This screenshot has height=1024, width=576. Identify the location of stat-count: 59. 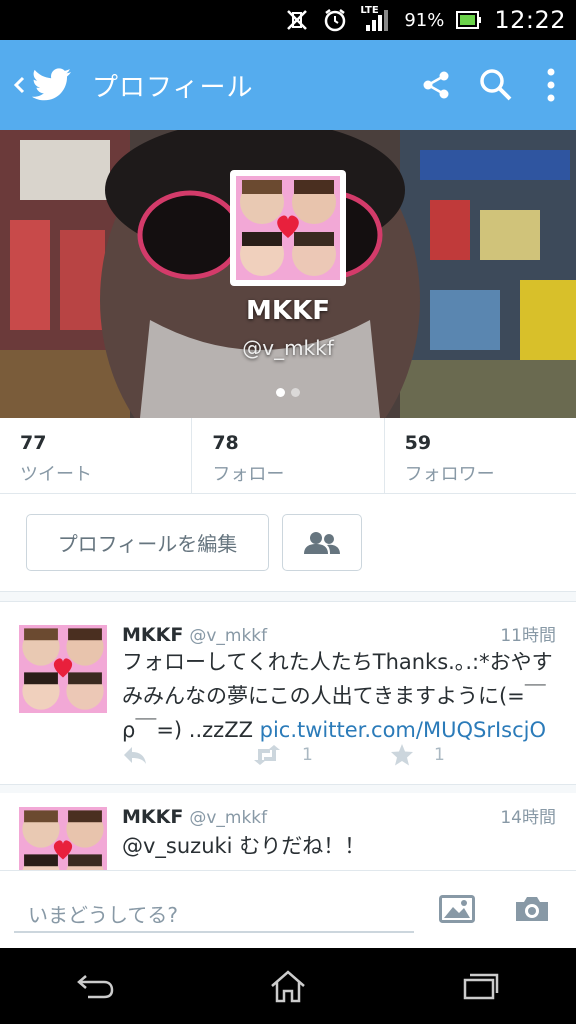
(418, 443).